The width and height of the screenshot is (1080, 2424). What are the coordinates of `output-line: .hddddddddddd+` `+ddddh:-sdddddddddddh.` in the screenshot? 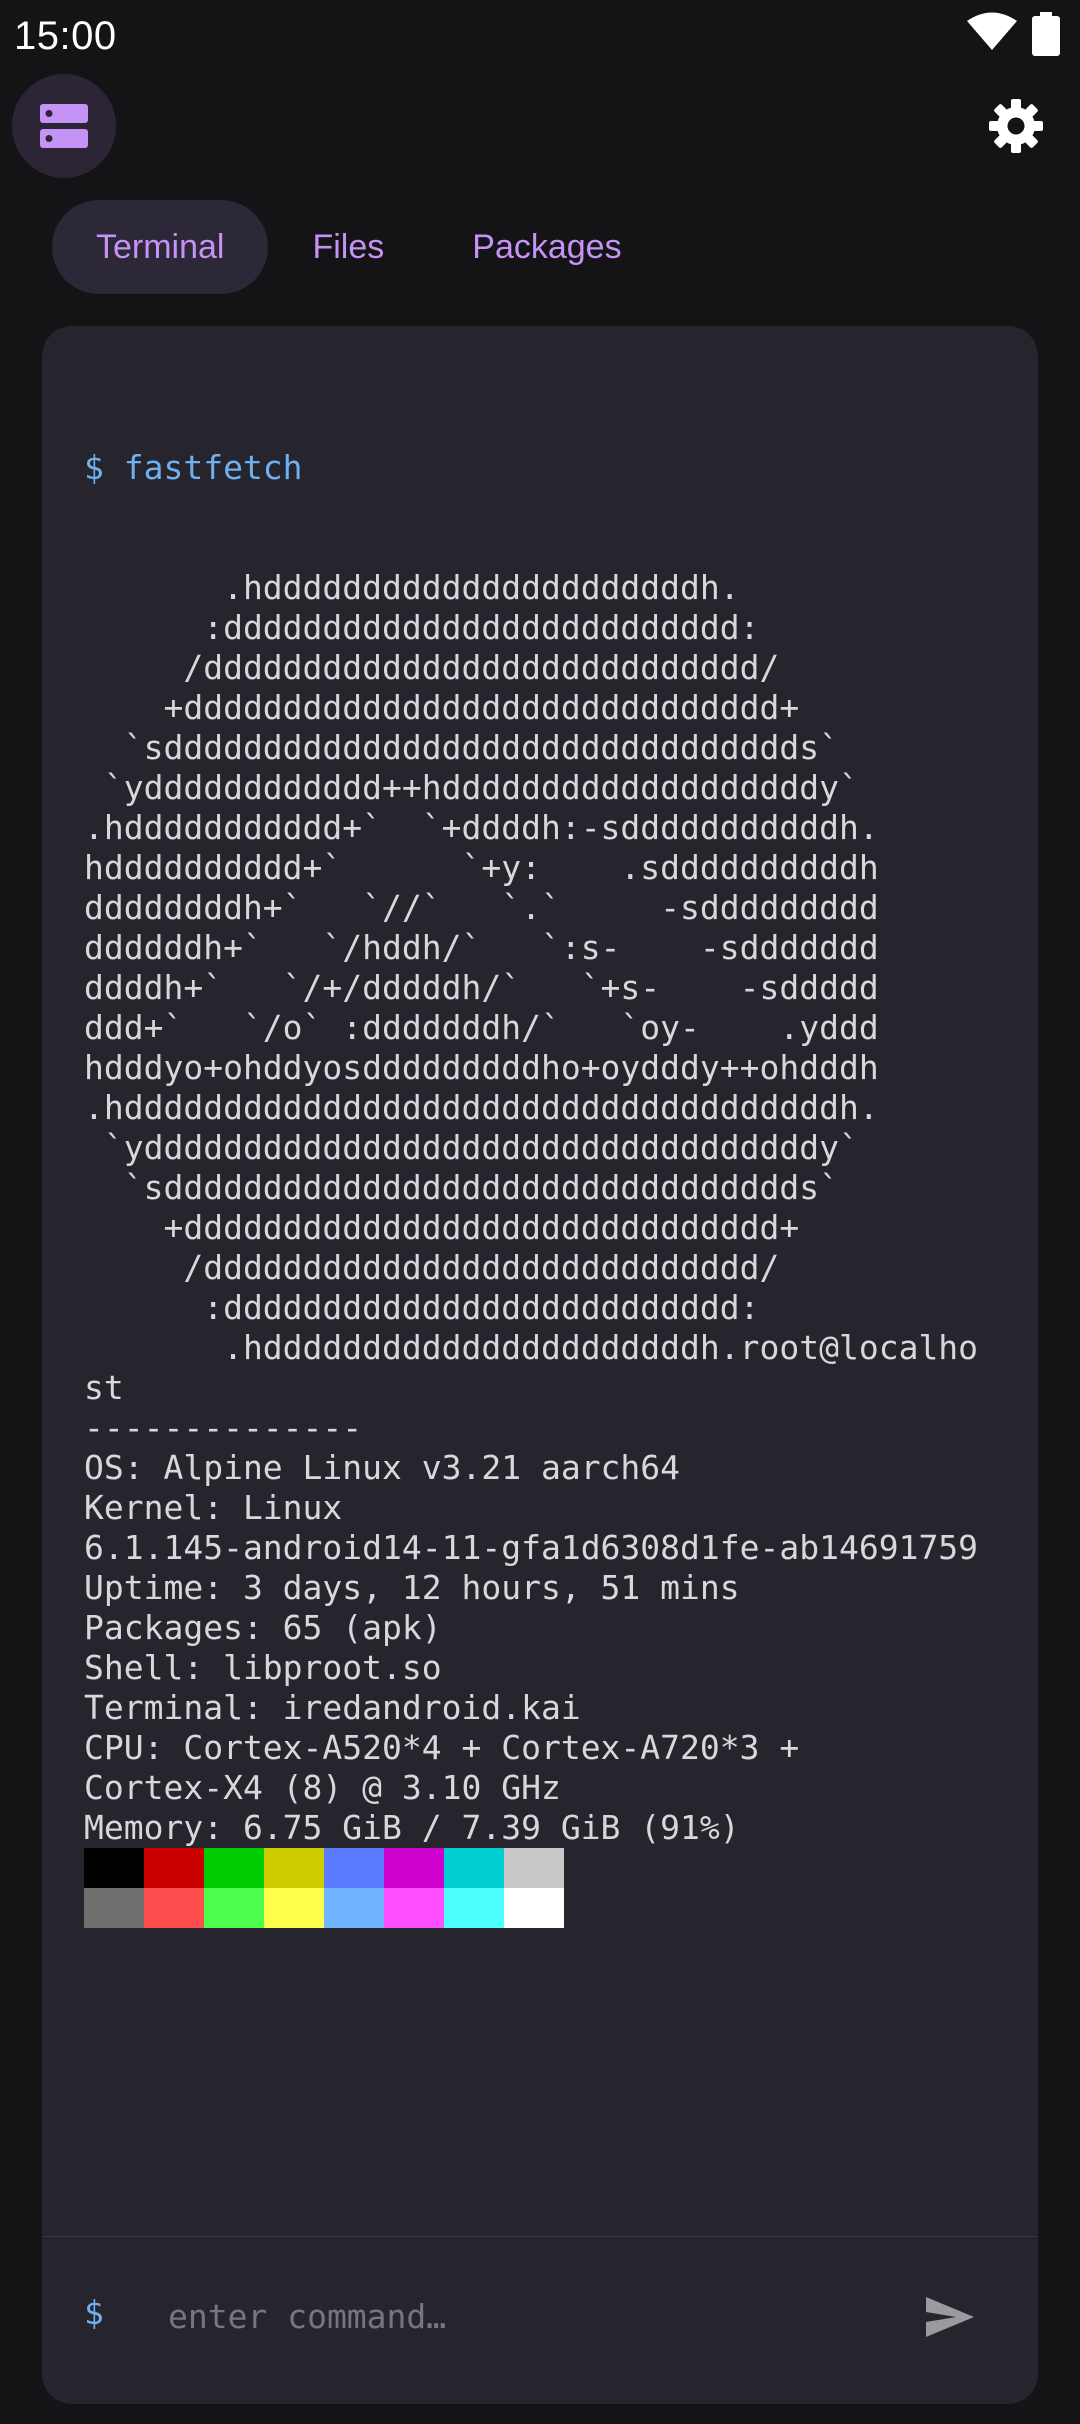 It's located at (481, 827).